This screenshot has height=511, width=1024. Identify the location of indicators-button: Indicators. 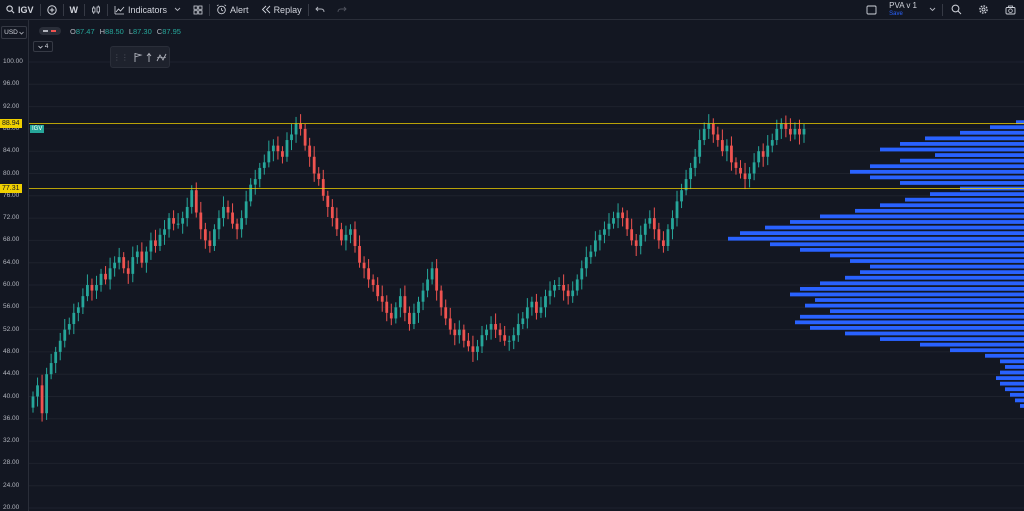
(147, 9).